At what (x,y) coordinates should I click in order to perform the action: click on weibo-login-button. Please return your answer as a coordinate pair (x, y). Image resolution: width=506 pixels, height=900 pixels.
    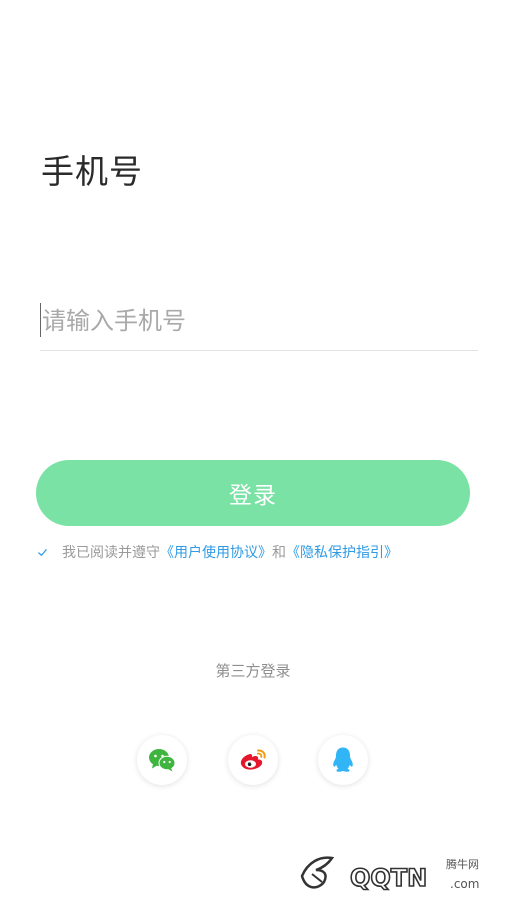
    Looking at the image, I should click on (253, 760).